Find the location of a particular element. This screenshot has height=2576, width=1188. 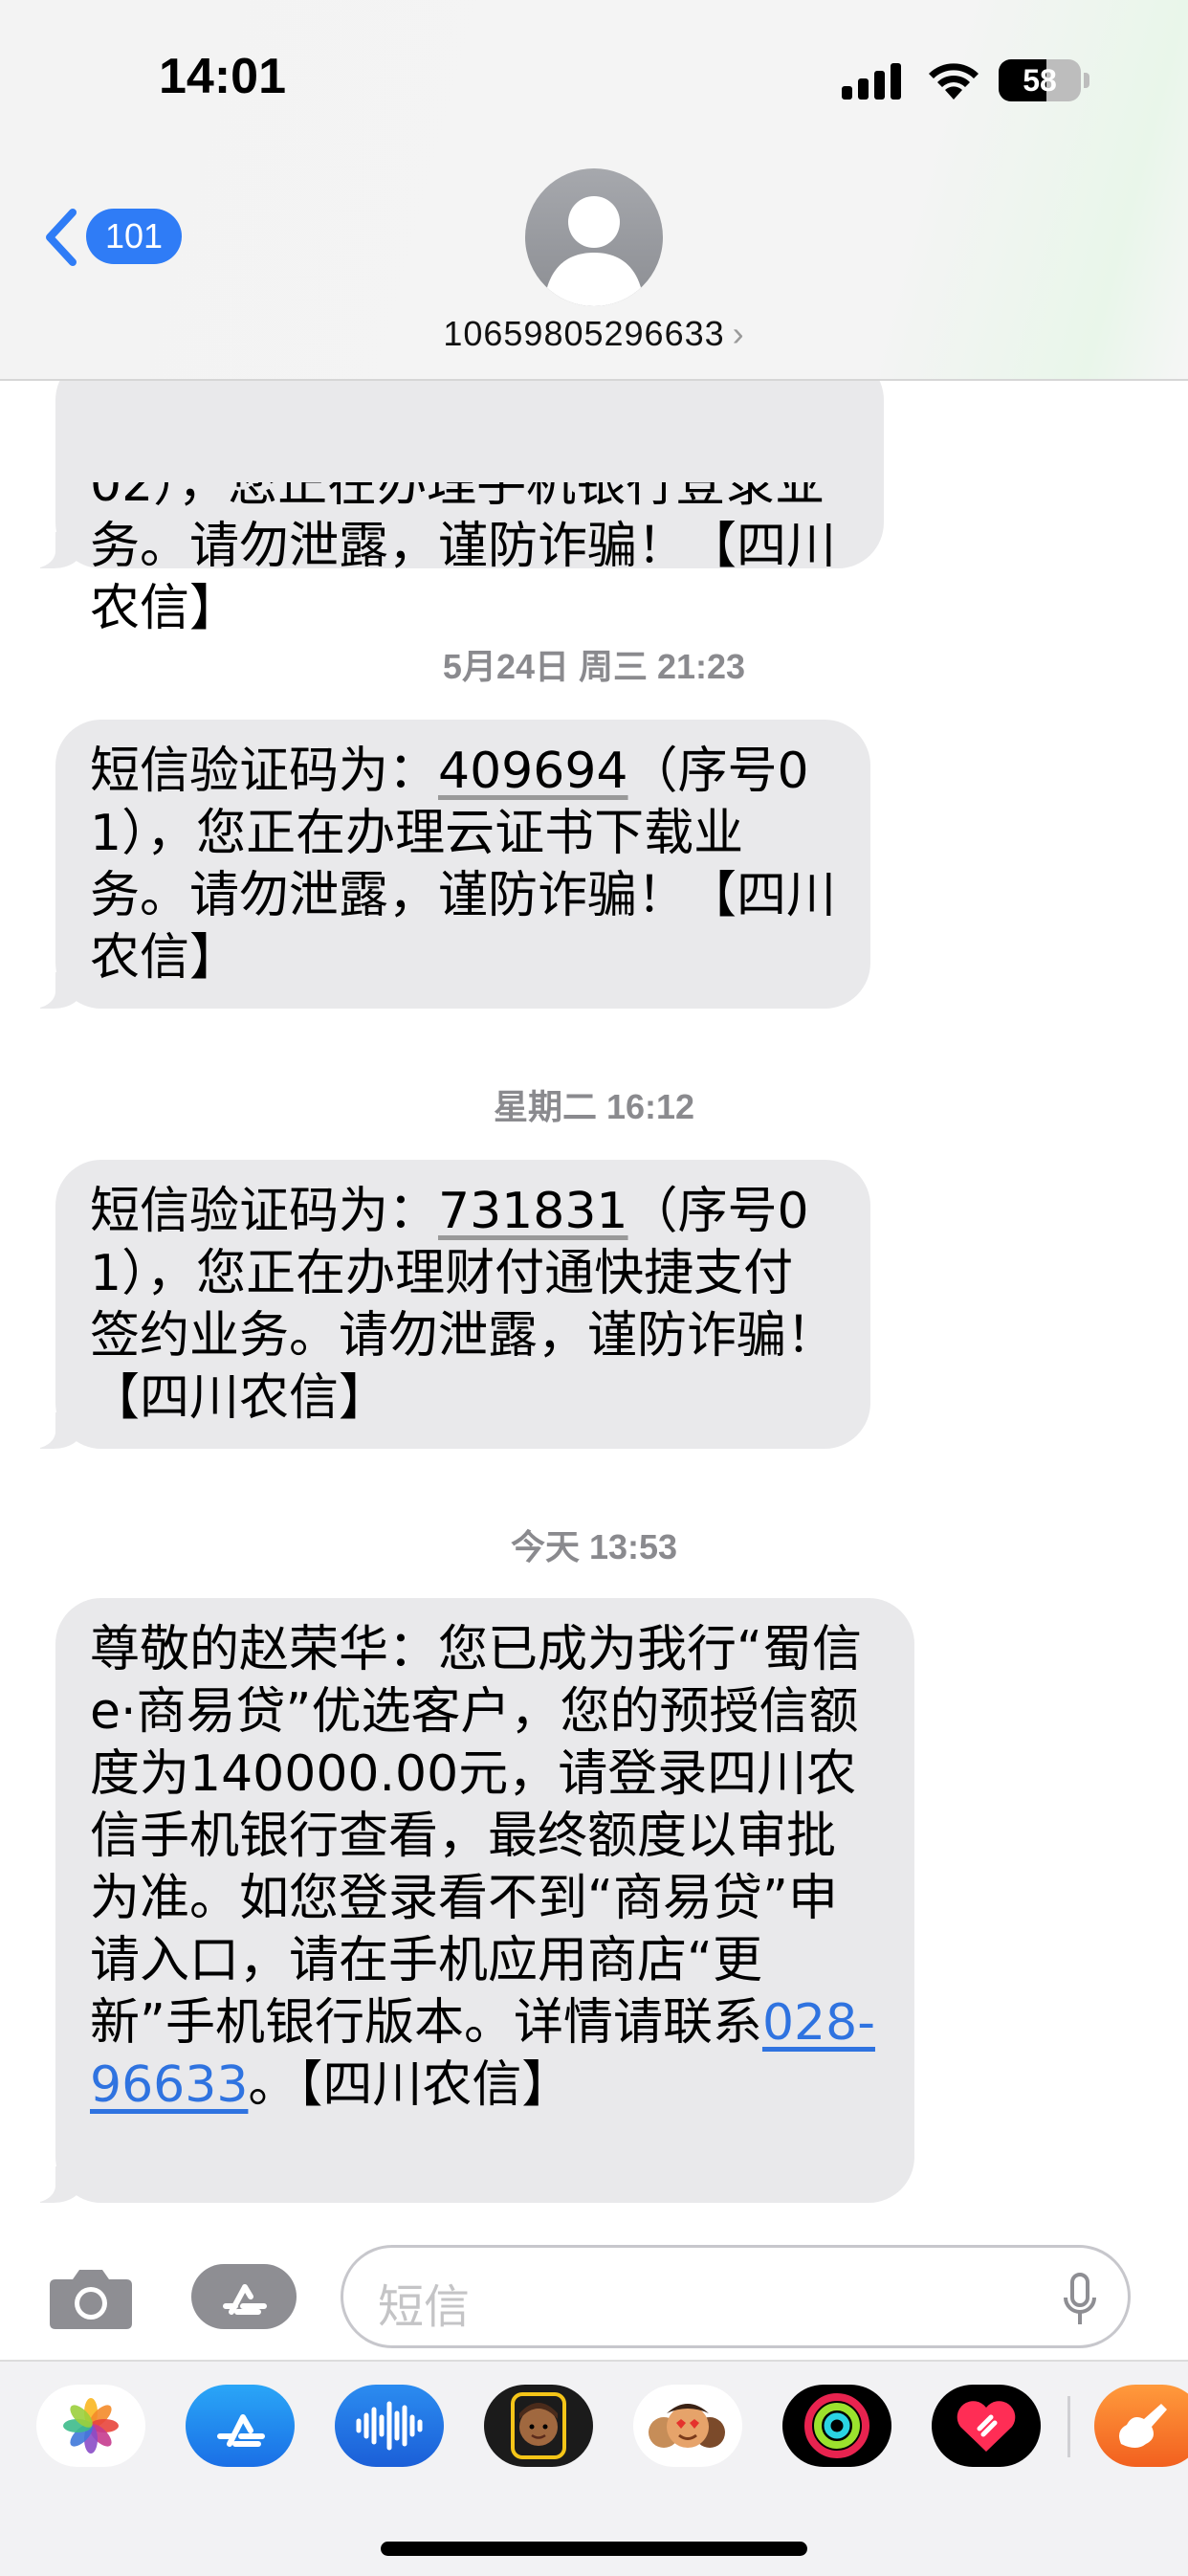

photos-app-icon is located at coordinates (90, 2426).